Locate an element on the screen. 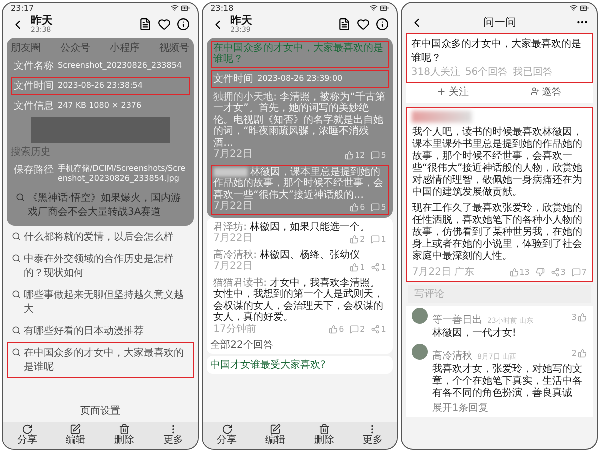 The width and height of the screenshot is (600, 452). question-meta: 我已回答 is located at coordinates (533, 72).